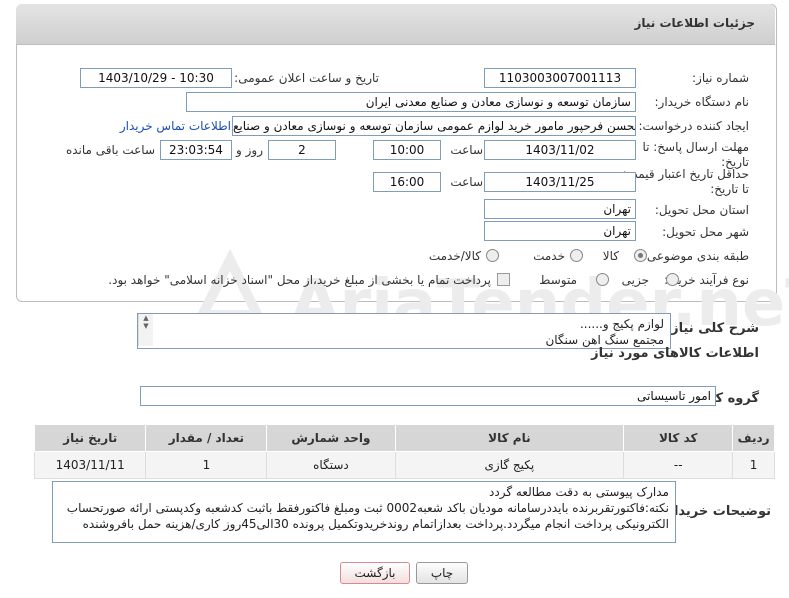 This screenshot has width=789, height=598. Describe the element at coordinates (675, 353) in the screenshot. I see `goods-info-heading: اطلاعات کالاهای مورد نیاز` at that location.